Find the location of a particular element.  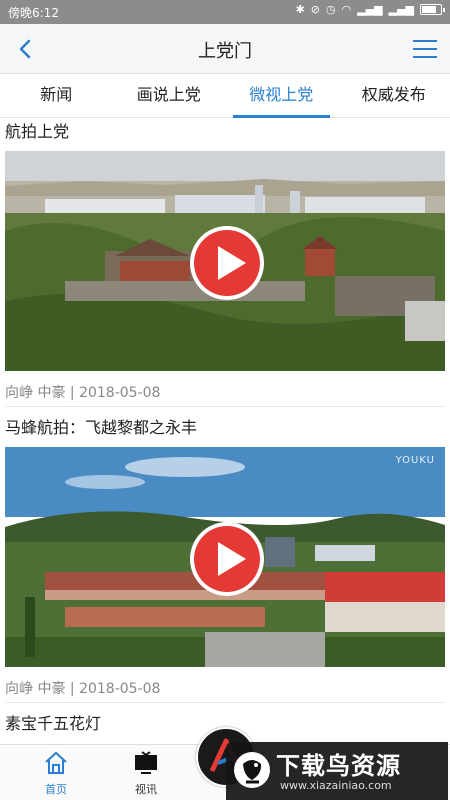

tab-news: 新闻 is located at coordinates (56, 95).